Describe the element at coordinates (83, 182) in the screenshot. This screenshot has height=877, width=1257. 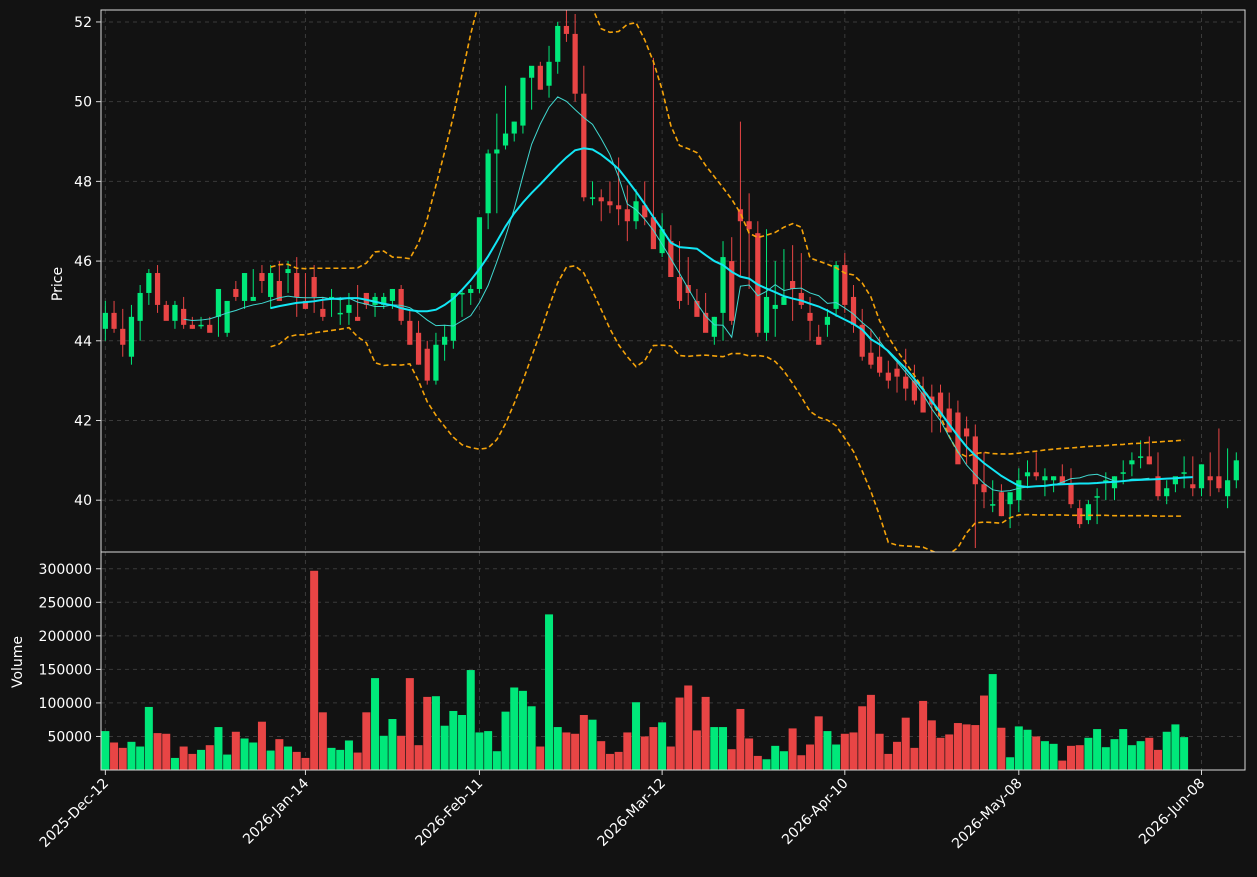
I see `price-tick-label: 48` at that location.